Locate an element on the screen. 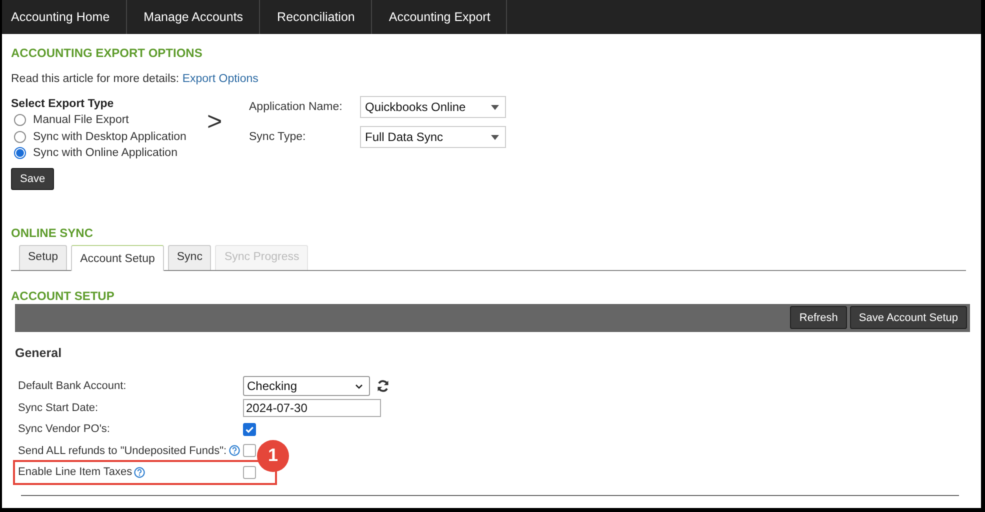  tab: Sync is located at coordinates (190, 257).